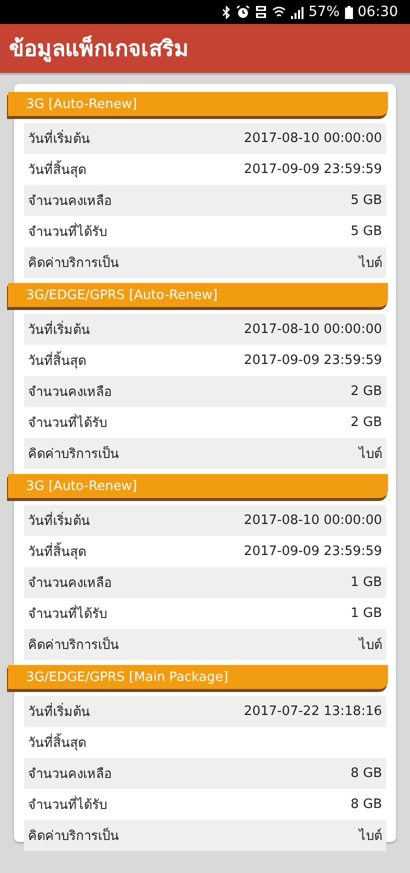 The image size is (410, 873). I want to click on bluetooth-icon, so click(226, 12).